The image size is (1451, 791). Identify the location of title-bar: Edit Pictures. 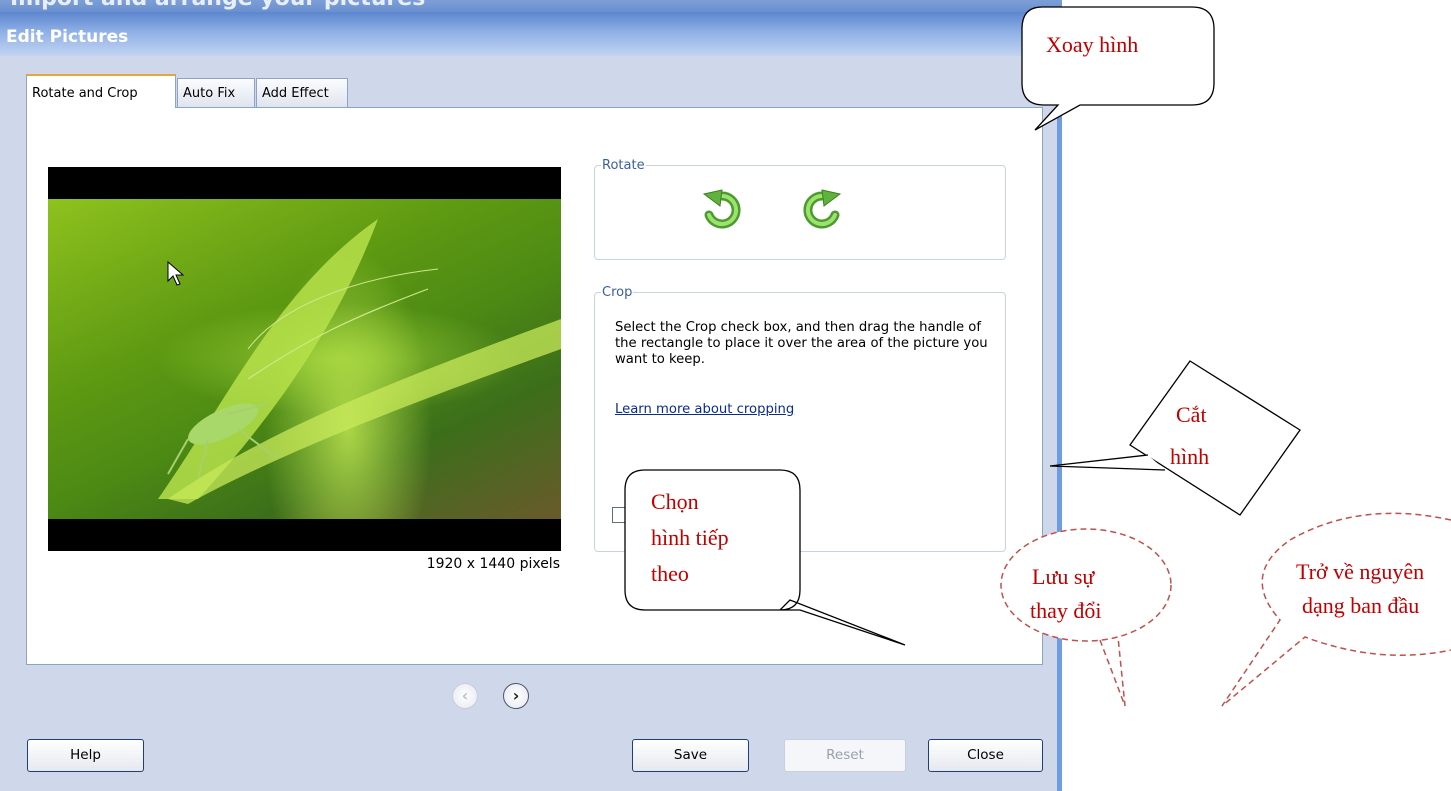
(528, 34).